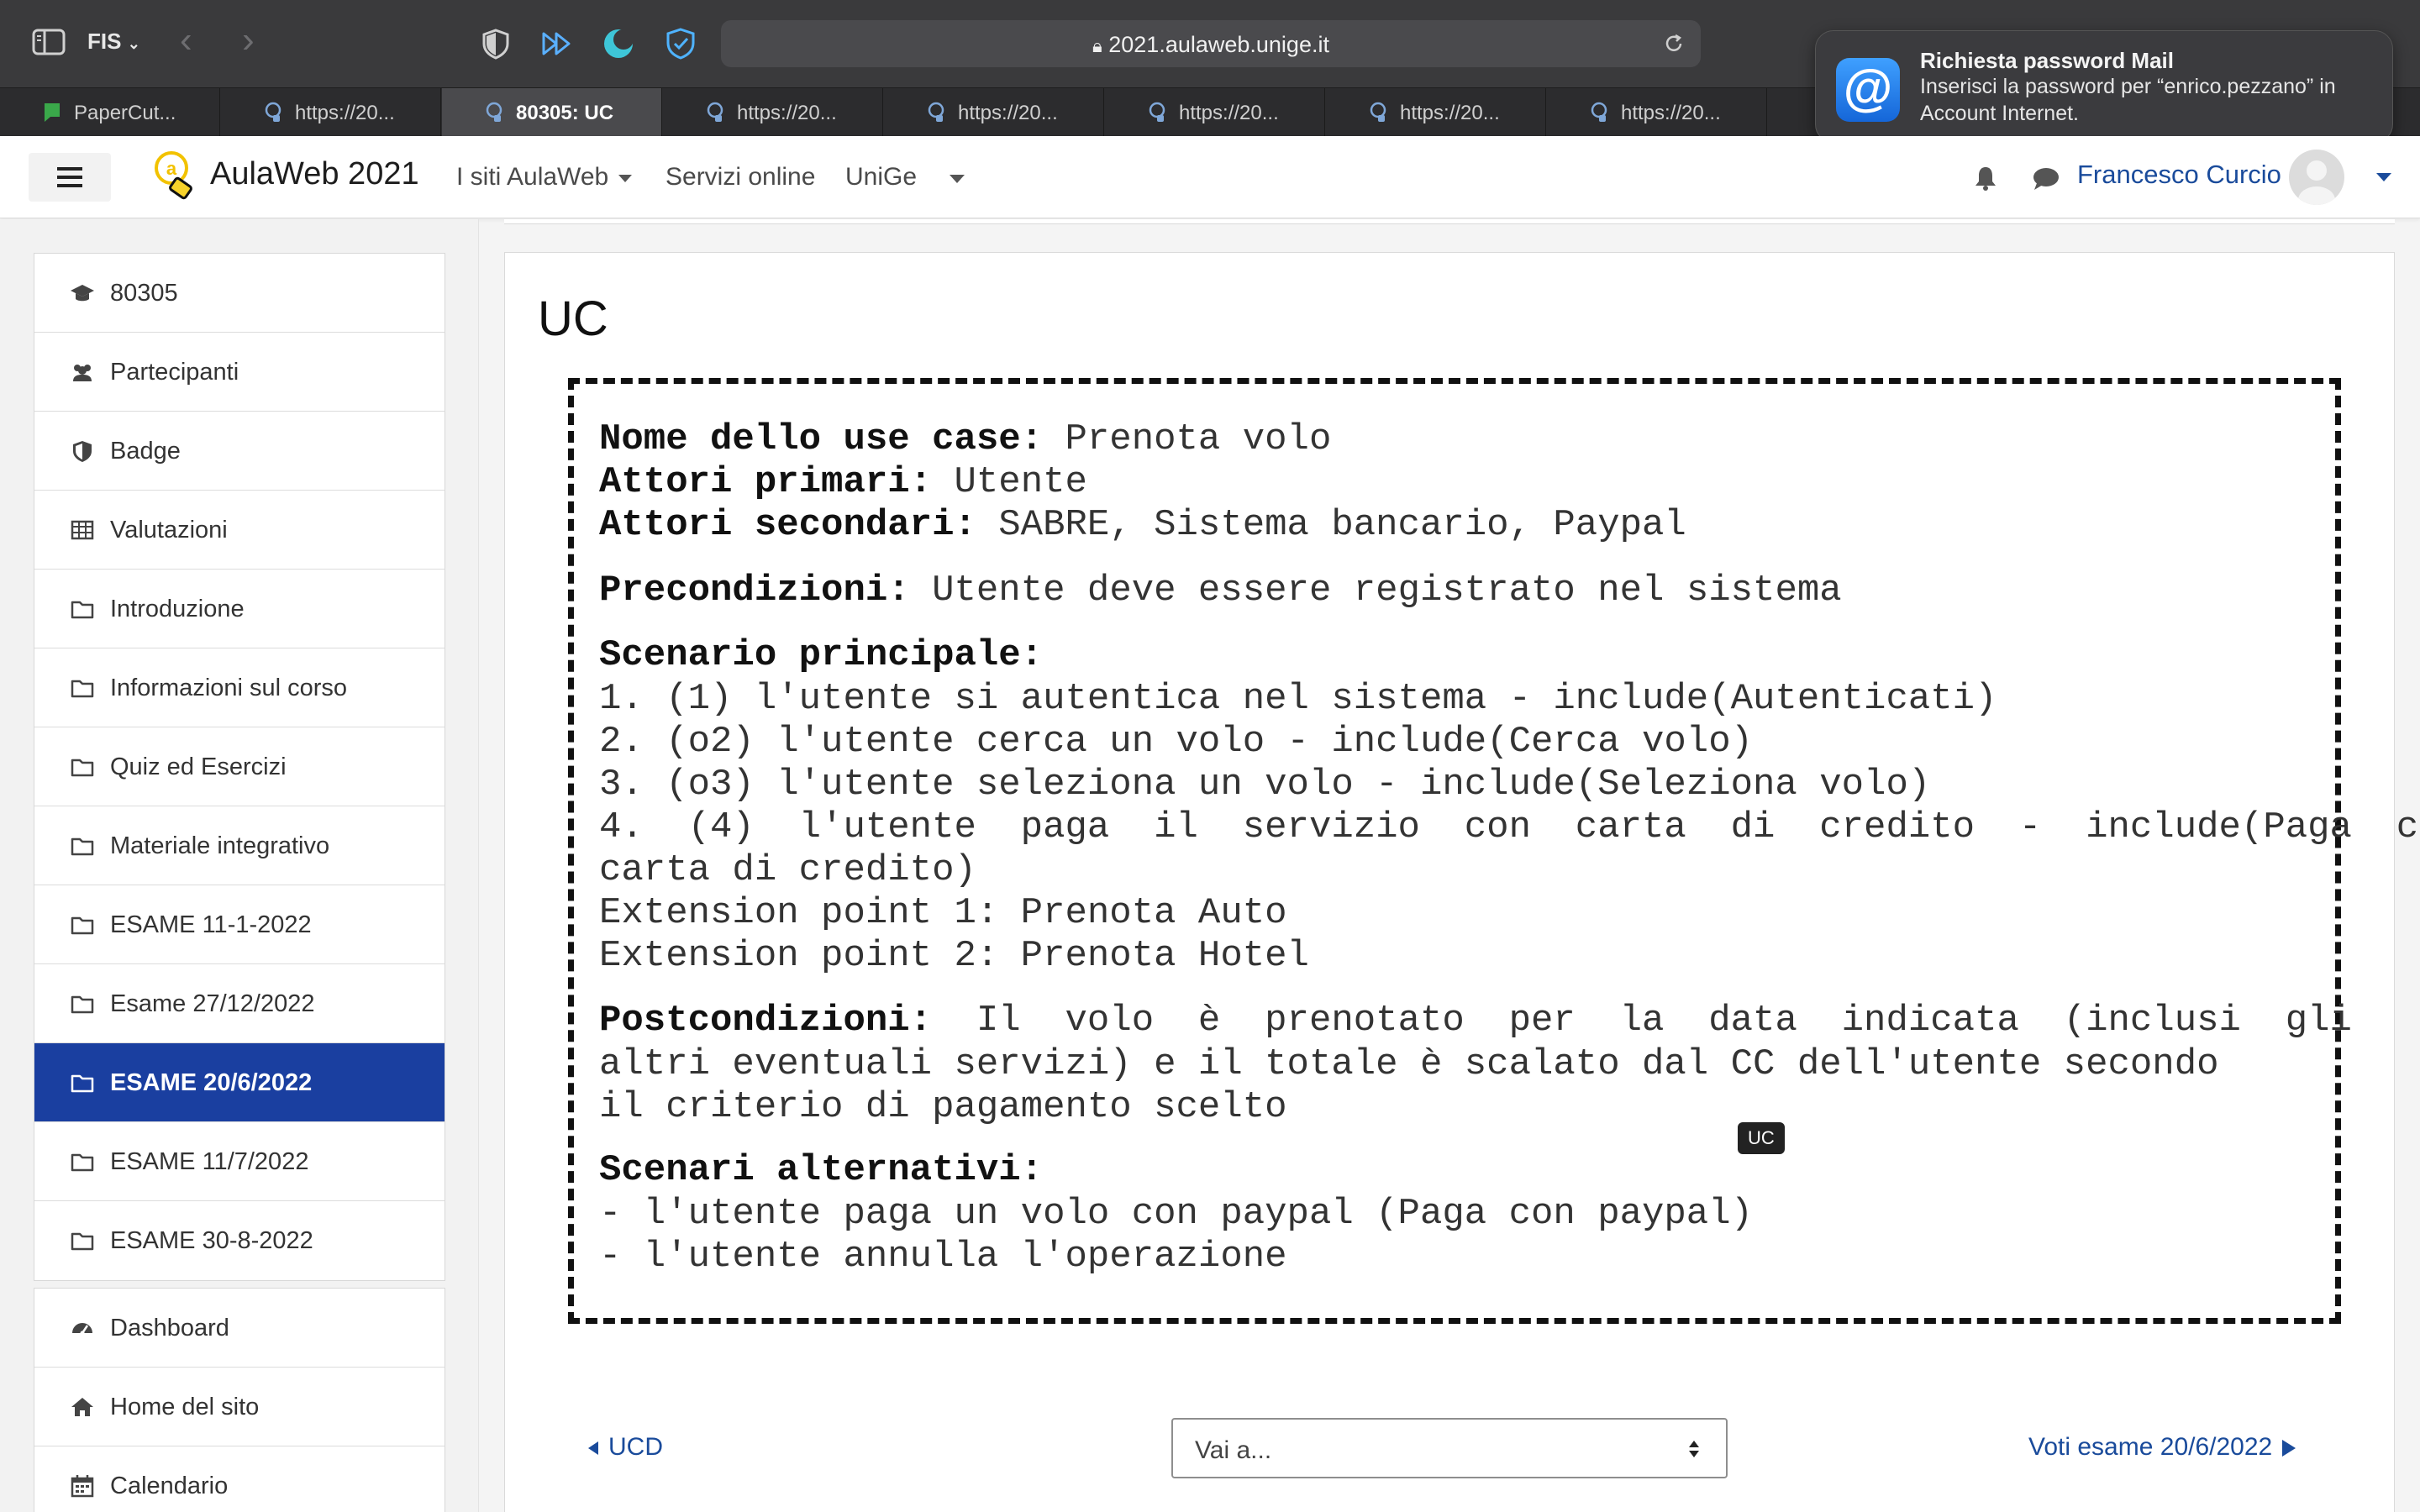  I want to click on mail-at-icon: @, so click(1868, 90).